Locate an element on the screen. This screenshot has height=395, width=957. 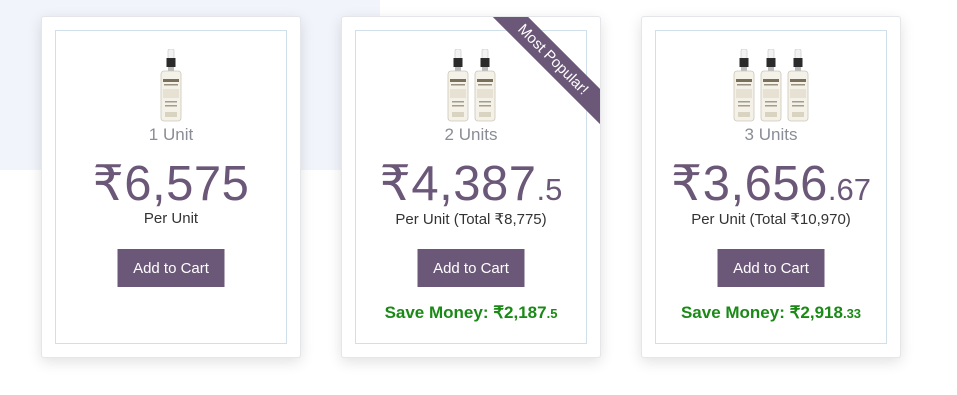
per-unit-text: Per Unit (Total ₹10,970) is located at coordinates (771, 219).